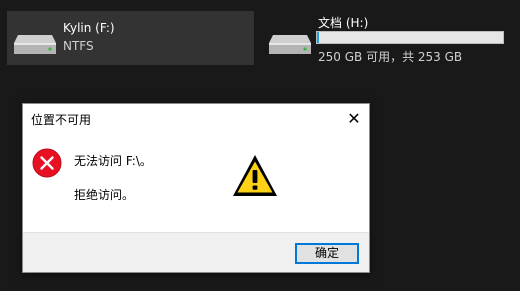 This screenshot has width=520, height=291. I want to click on error-icon, so click(47, 163).